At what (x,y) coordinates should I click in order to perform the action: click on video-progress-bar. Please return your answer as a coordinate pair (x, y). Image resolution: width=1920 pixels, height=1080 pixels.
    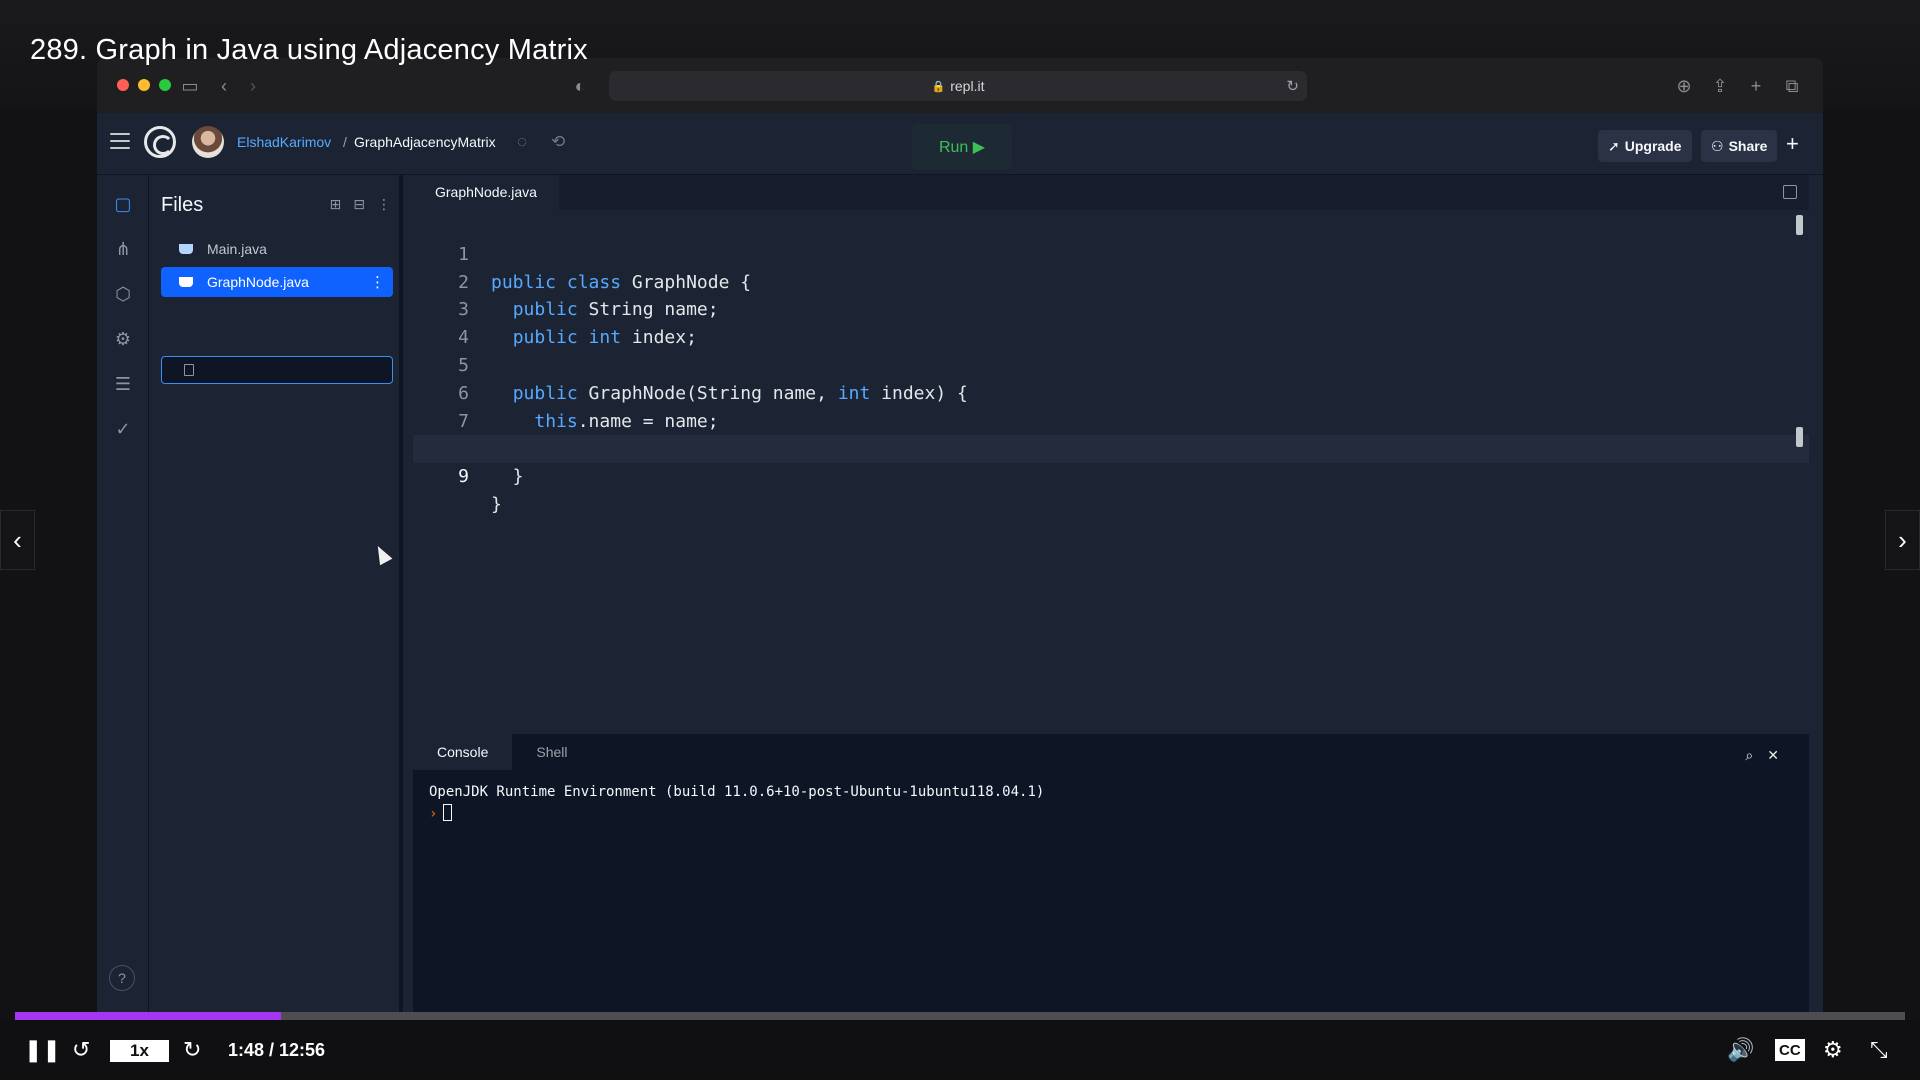
    Looking at the image, I should click on (960, 1016).